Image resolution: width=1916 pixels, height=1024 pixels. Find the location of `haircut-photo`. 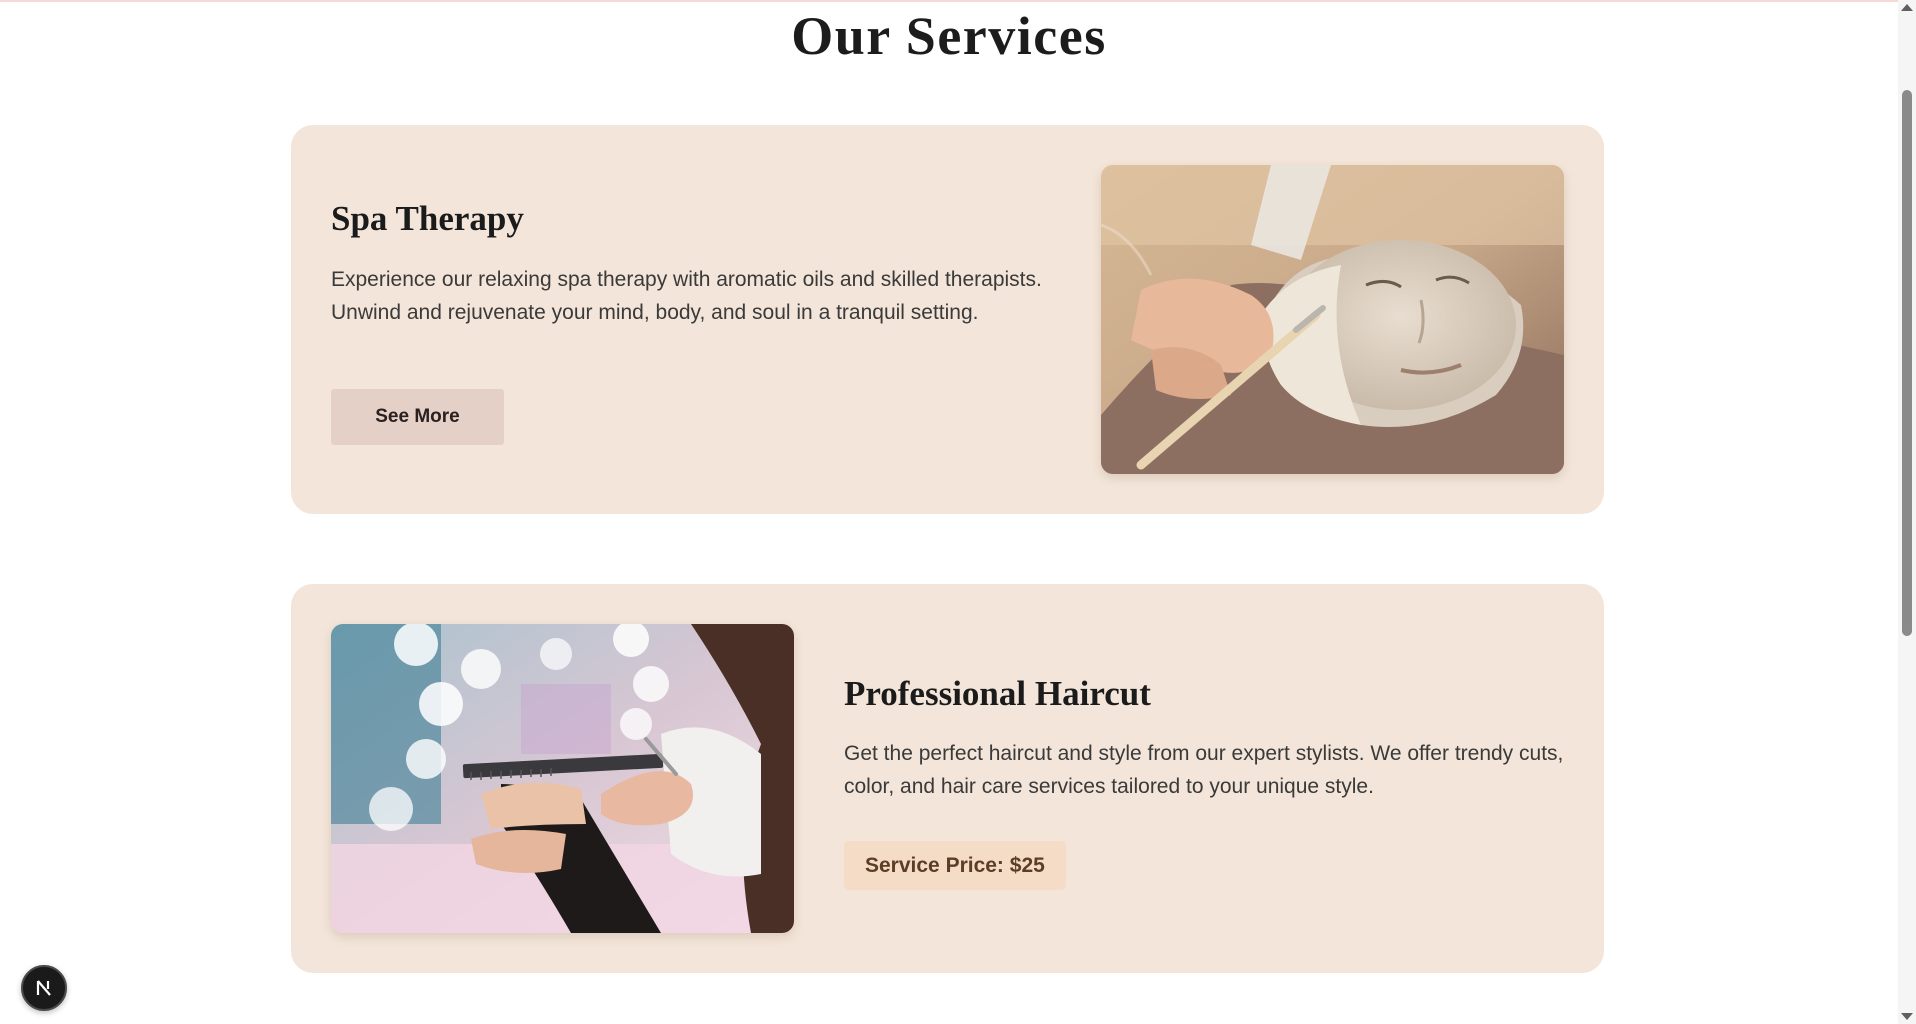

haircut-photo is located at coordinates (562, 778).